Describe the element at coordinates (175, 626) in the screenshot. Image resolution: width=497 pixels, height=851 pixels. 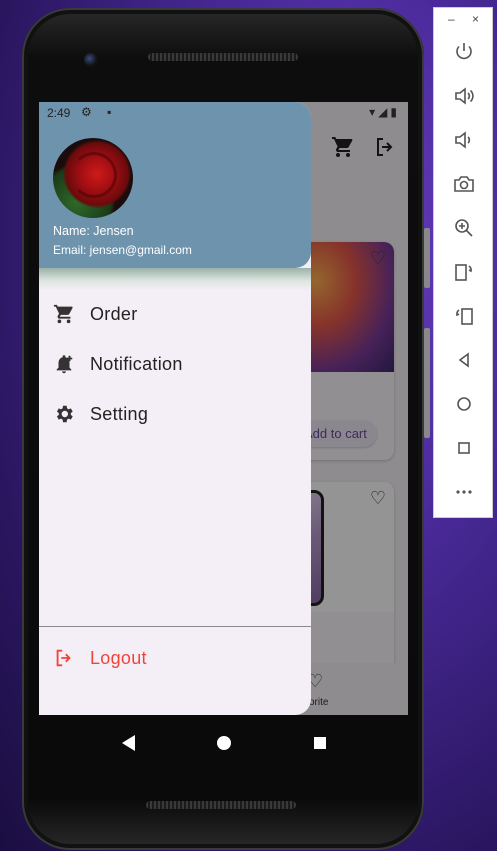
I see `drawer-divider` at that location.